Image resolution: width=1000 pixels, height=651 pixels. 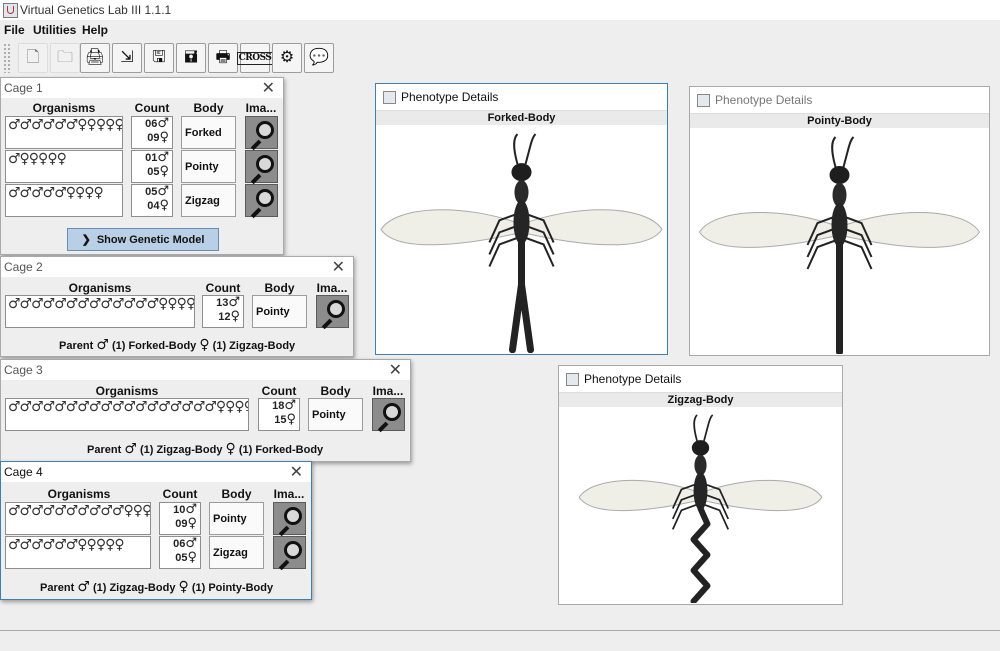 What do you see at coordinates (86, 240) in the screenshot?
I see `chevron-right-icon: ❯` at bounding box center [86, 240].